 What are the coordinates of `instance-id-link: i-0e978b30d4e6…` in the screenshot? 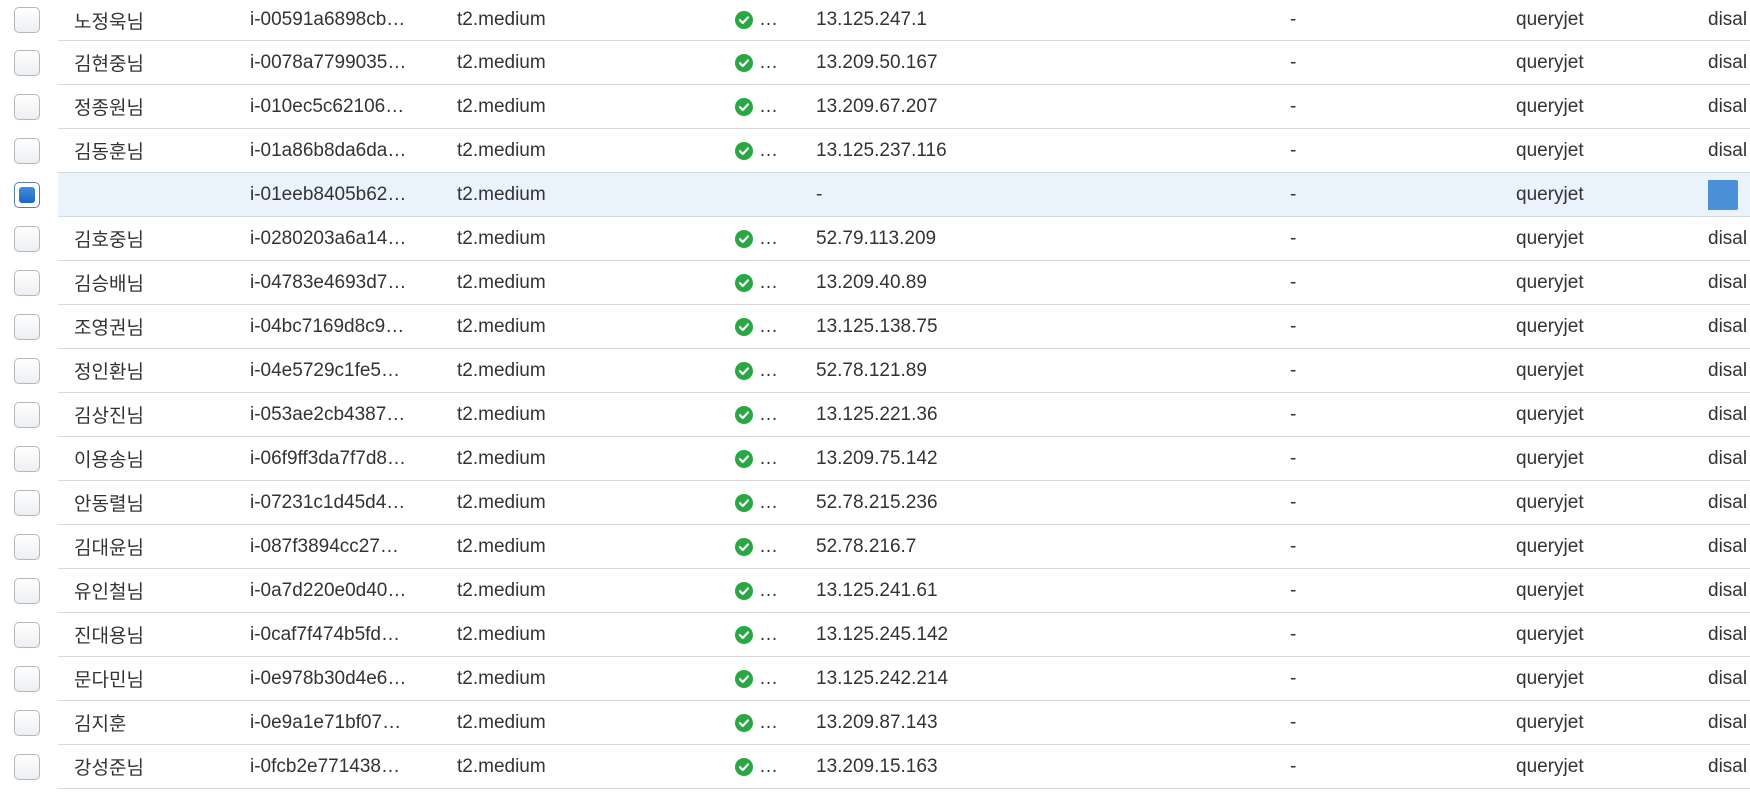 It's located at (338, 679).